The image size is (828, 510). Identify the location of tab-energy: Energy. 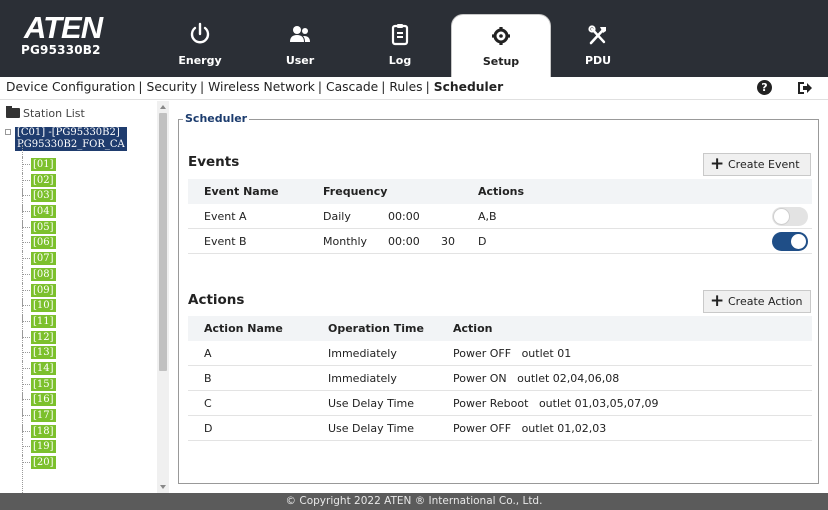
(200, 45).